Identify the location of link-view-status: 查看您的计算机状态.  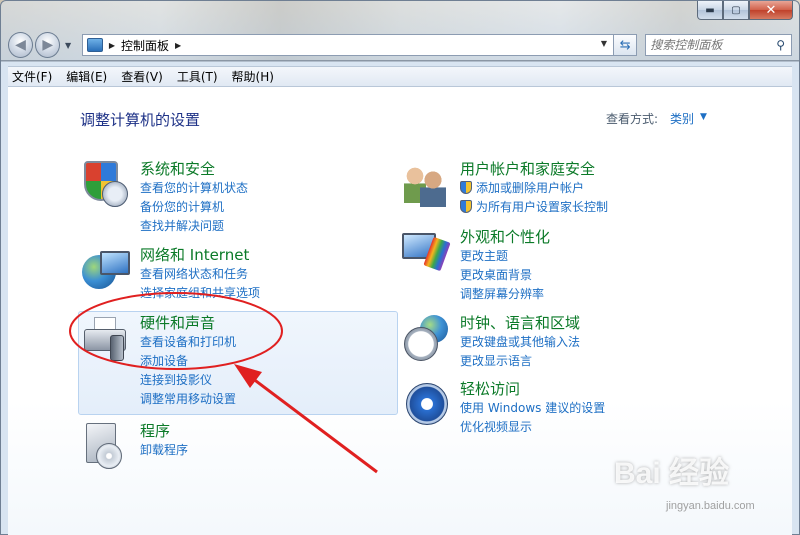
(194, 188).